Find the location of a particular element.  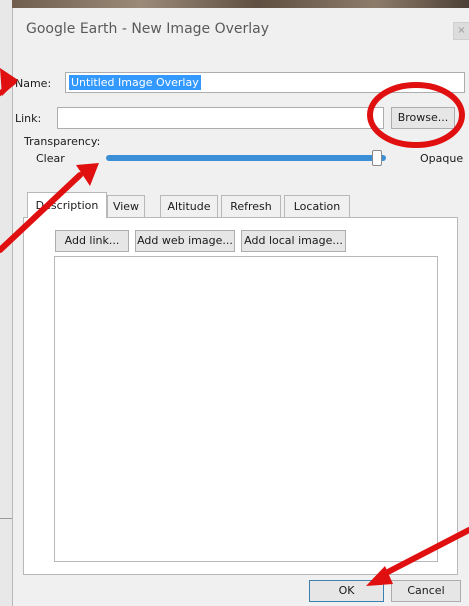

transparency-label: Transparency: is located at coordinates (62, 141).